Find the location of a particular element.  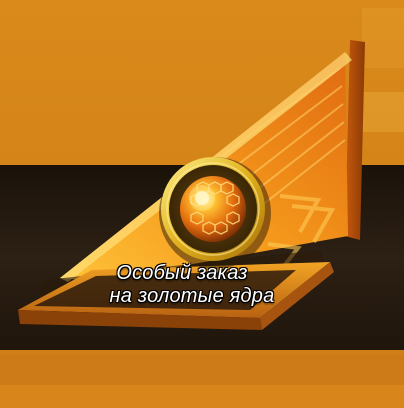

golden-cannonball-icon is located at coordinates (213, 209).